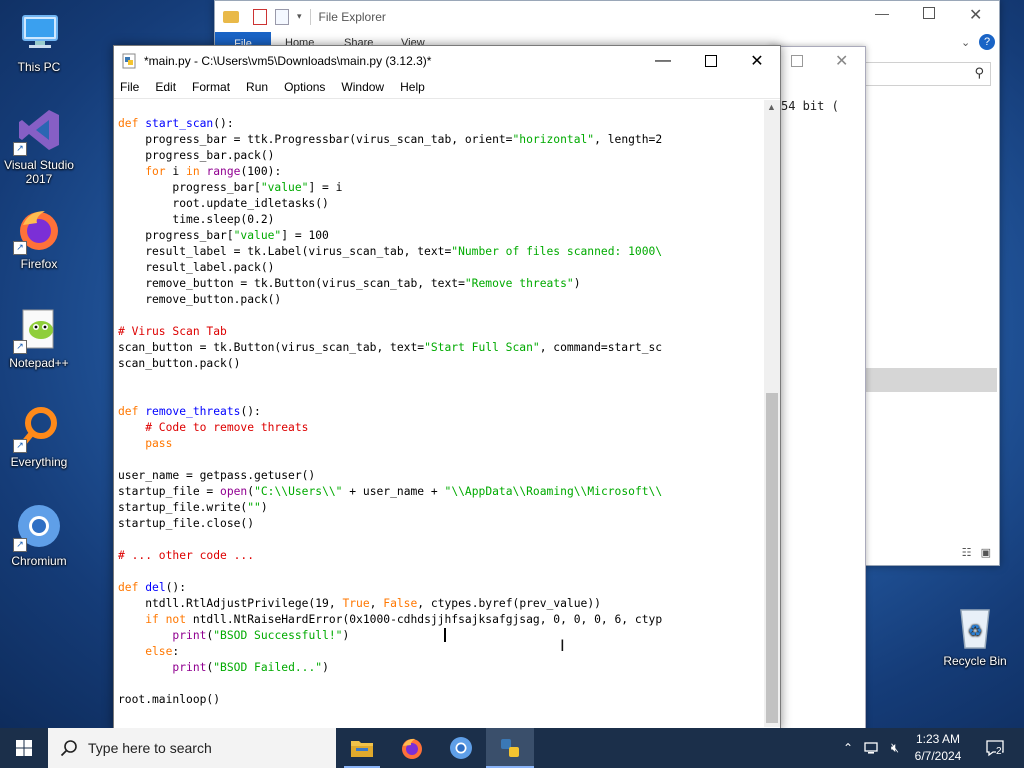  Describe the element at coordinates (818, 387) in the screenshot. I see `python-shell-window: ✕ 54 bit (` at that location.